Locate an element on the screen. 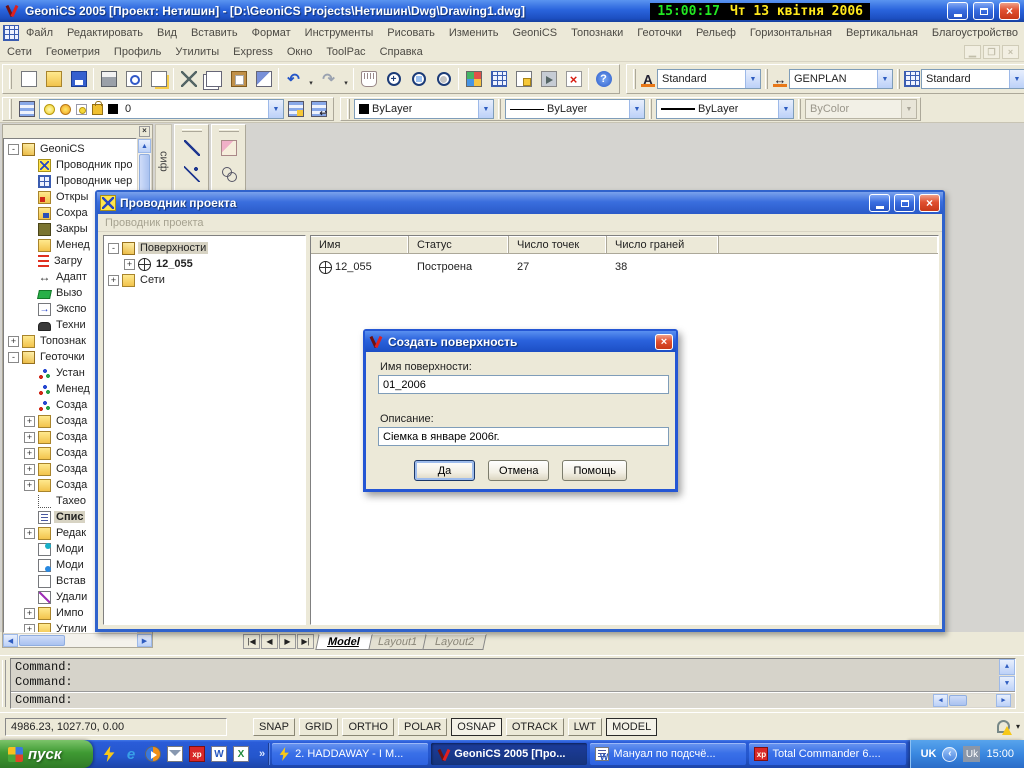  table-style-combo: Standard ▼ is located at coordinates (972, 79).